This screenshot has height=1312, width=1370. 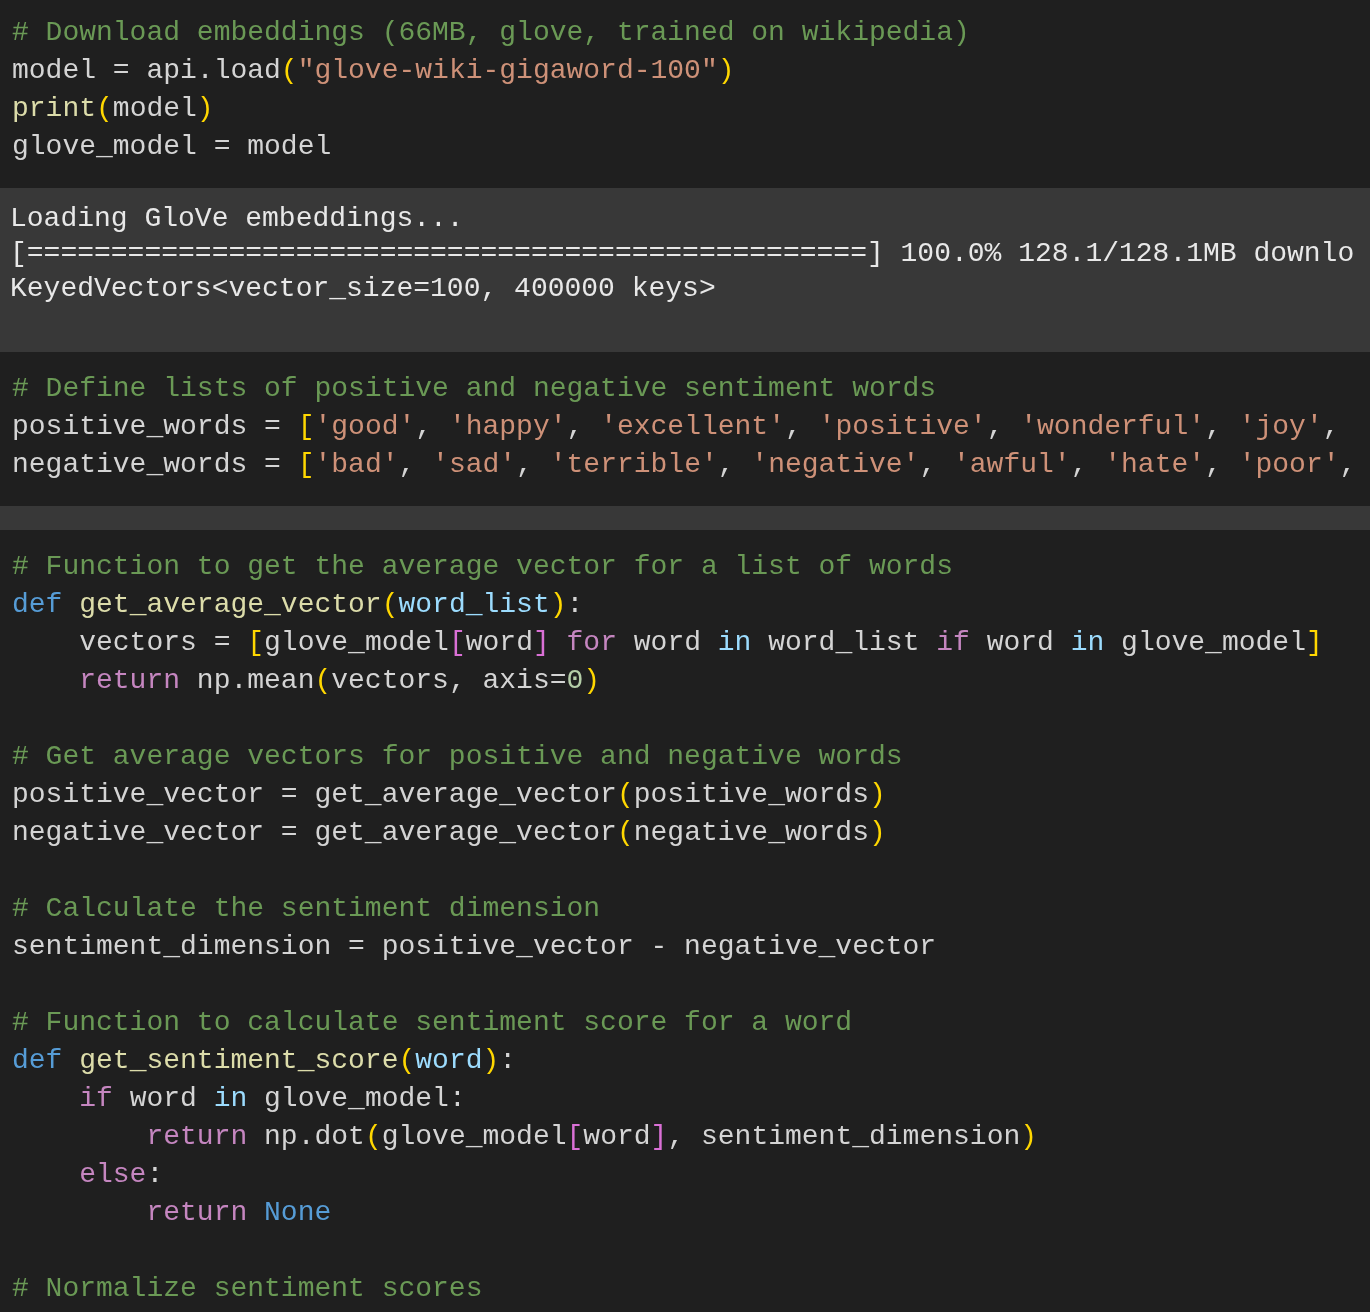 I want to click on code-line: glove_model = model, so click(x=172, y=147).